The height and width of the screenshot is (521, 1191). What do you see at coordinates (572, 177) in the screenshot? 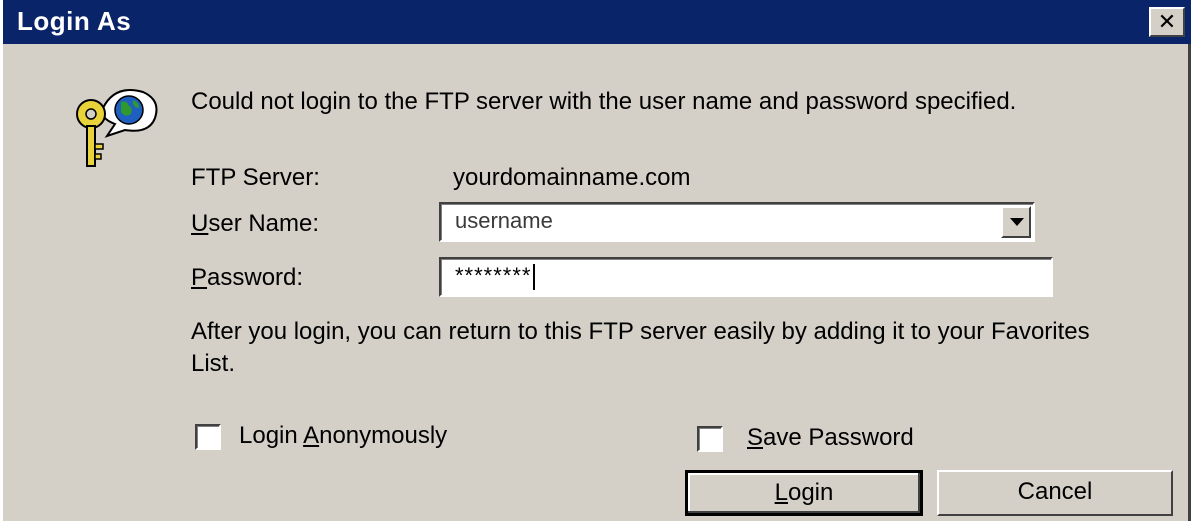
I see `ftp-server-value: yourdomainname.com` at bounding box center [572, 177].